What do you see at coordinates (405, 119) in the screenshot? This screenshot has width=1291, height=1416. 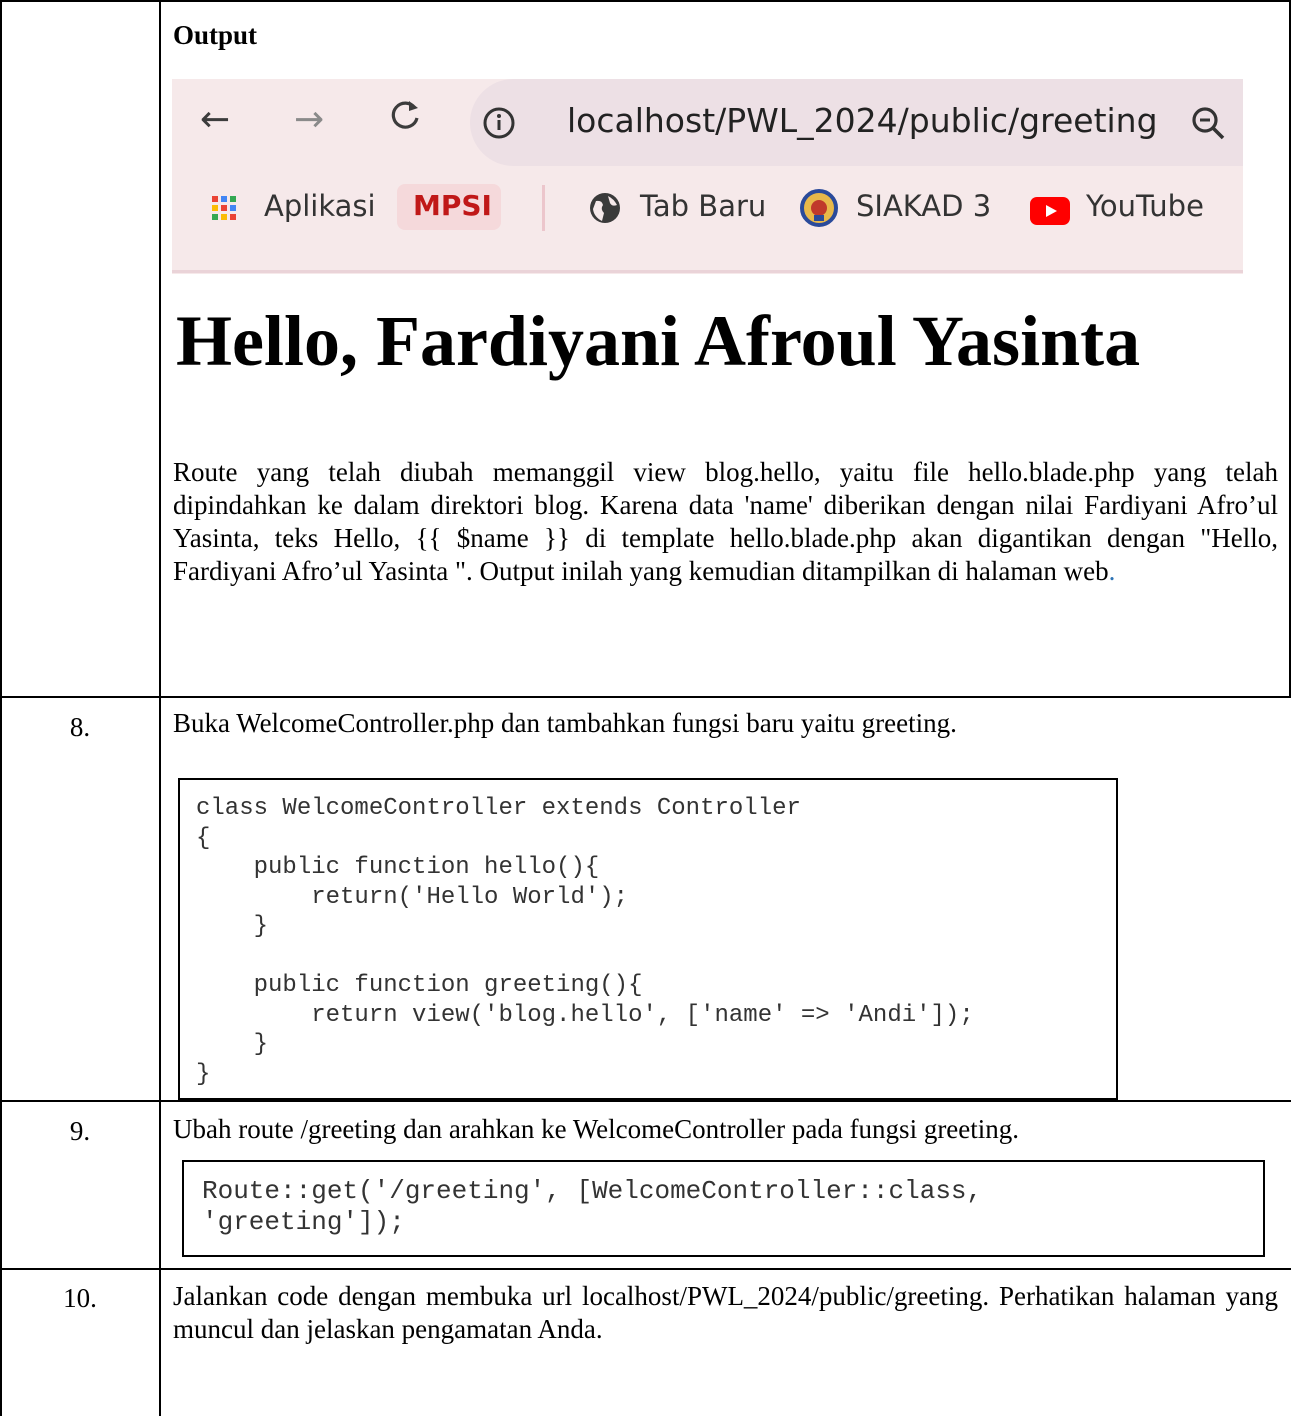 I see `reload-icon` at bounding box center [405, 119].